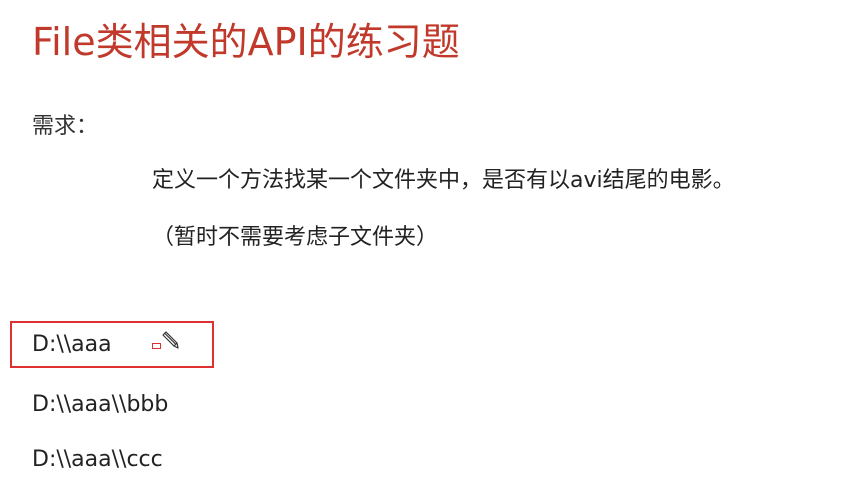 Image resolution: width=867 pixels, height=489 pixels. What do you see at coordinates (246, 42) in the screenshot?
I see `slide-title: File类相关的API的练习题` at bounding box center [246, 42].